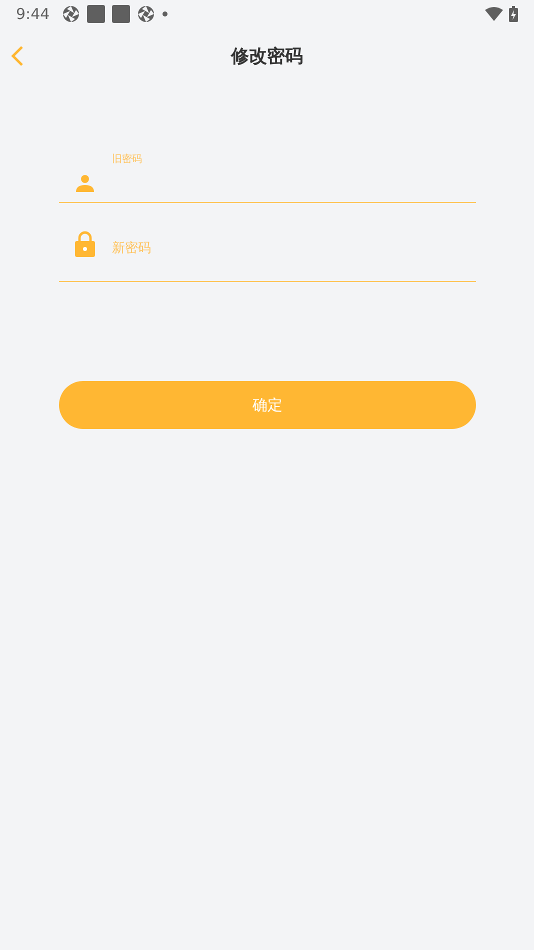 The width and height of the screenshot is (534, 950). What do you see at coordinates (131, 248) in the screenshot?
I see `field-label: 新密码` at bounding box center [131, 248].